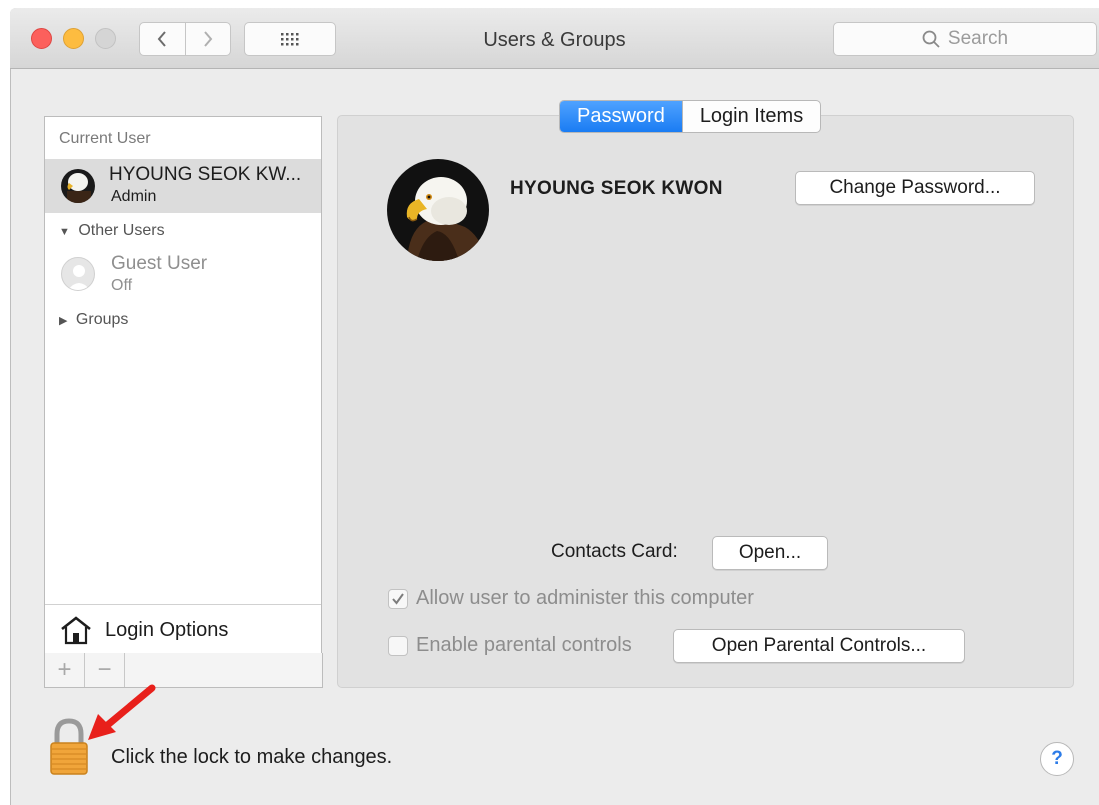 This screenshot has width=1099, height=805. Describe the element at coordinates (79, 277) in the screenshot. I see `person-icon` at that location.